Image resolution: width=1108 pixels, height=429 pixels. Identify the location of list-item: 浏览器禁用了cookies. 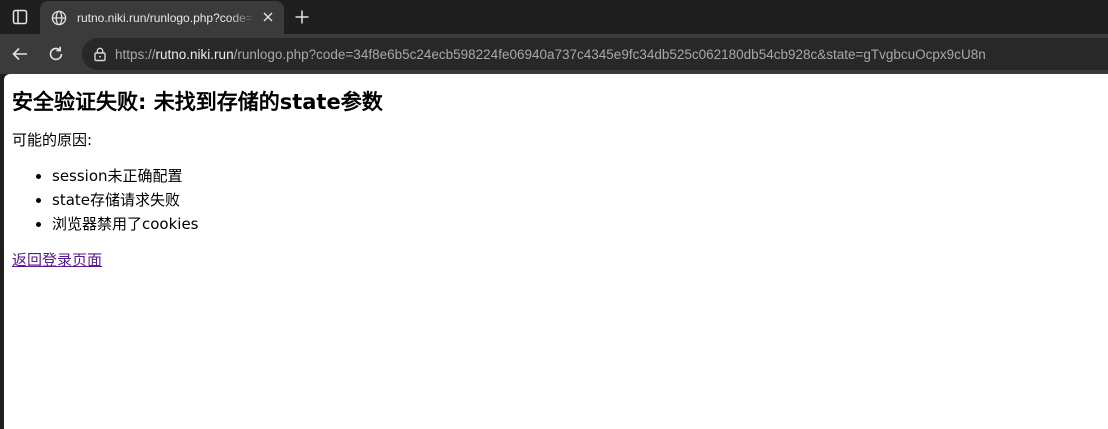
(576, 224).